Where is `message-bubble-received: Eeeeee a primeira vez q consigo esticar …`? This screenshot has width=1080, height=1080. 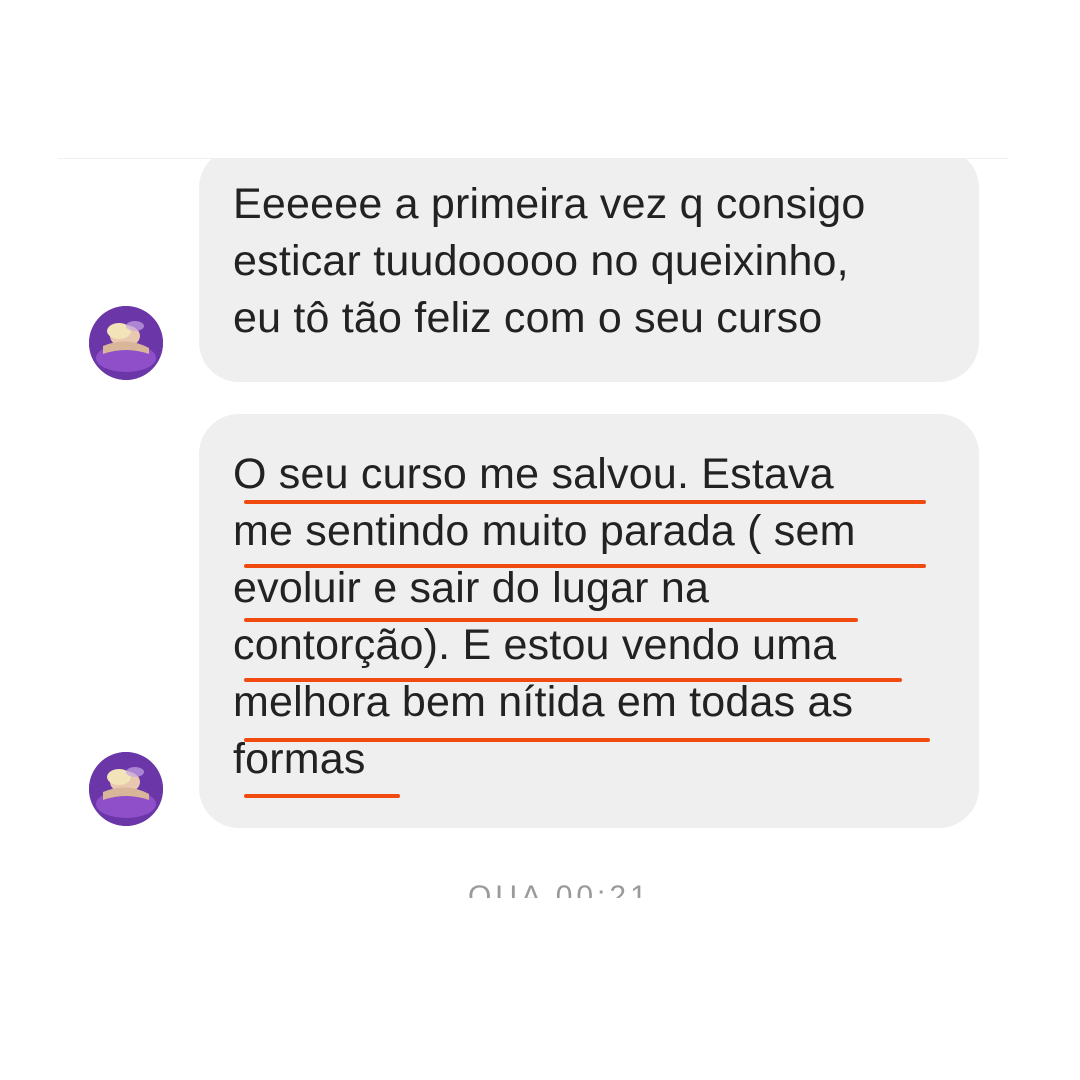 message-bubble-received: Eeeeee a primeira vez q consigo esticar … is located at coordinates (589, 270).